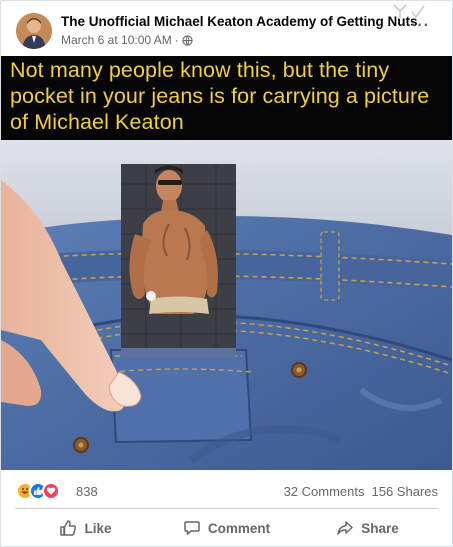  I want to click on like-button: Like, so click(85, 528).